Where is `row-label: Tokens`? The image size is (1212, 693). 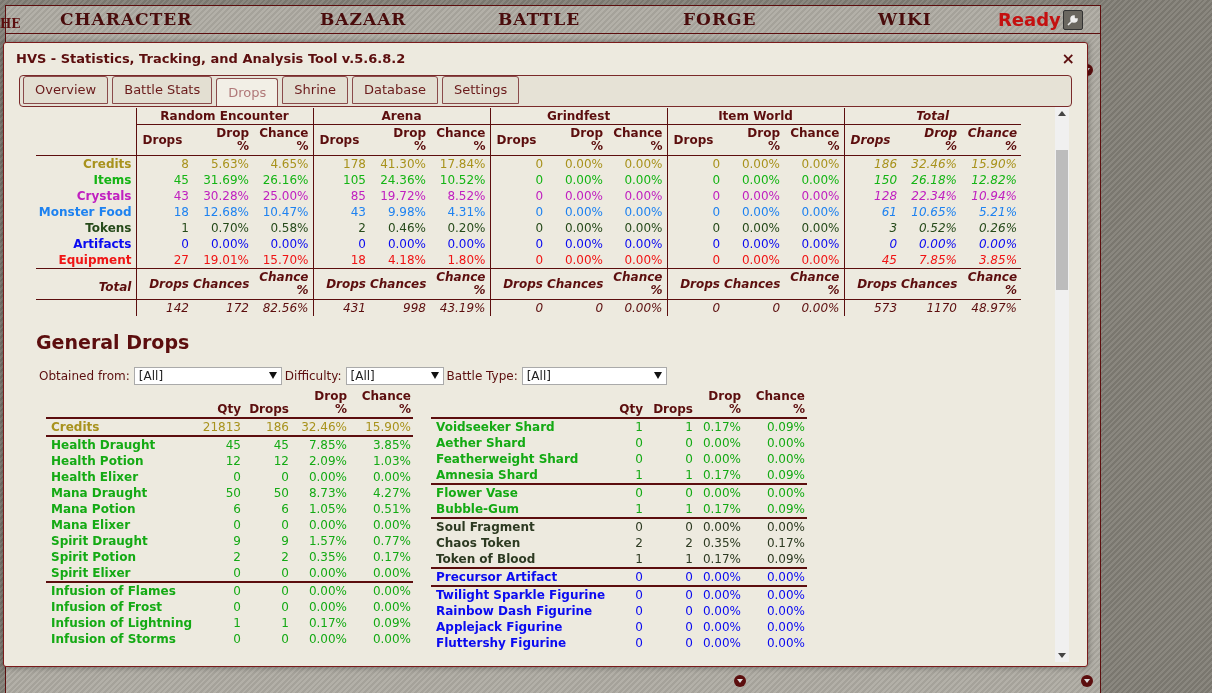
row-label: Tokens is located at coordinates (86, 228).